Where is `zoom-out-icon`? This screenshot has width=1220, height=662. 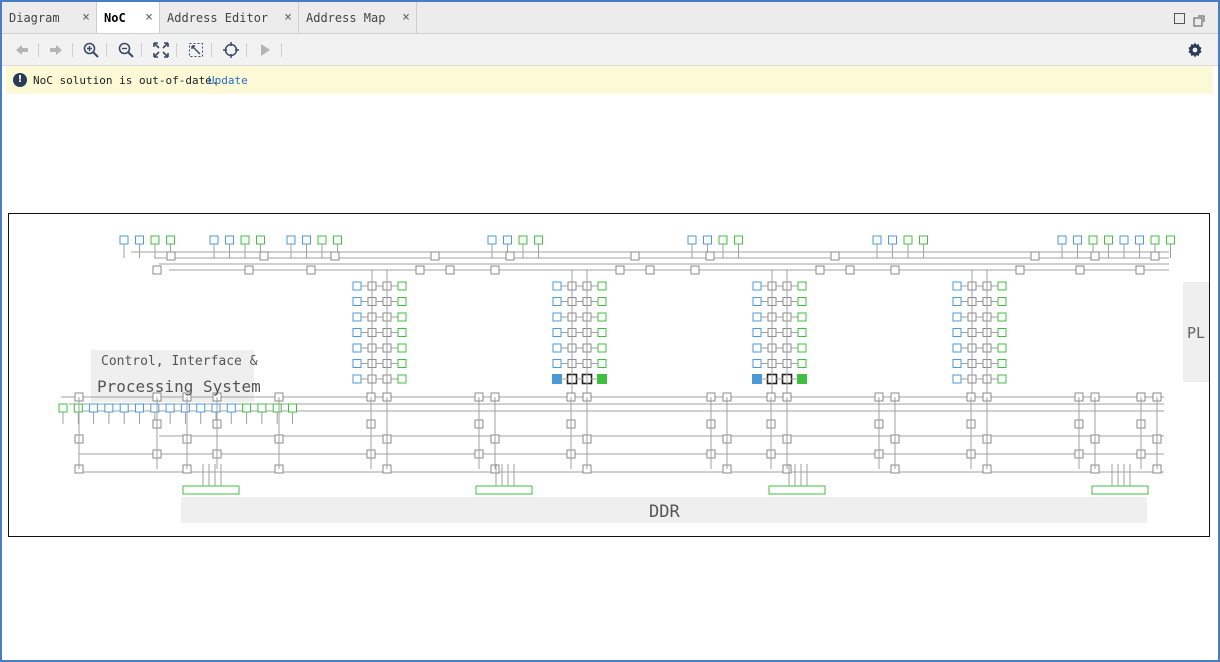
zoom-out-icon is located at coordinates (126, 50).